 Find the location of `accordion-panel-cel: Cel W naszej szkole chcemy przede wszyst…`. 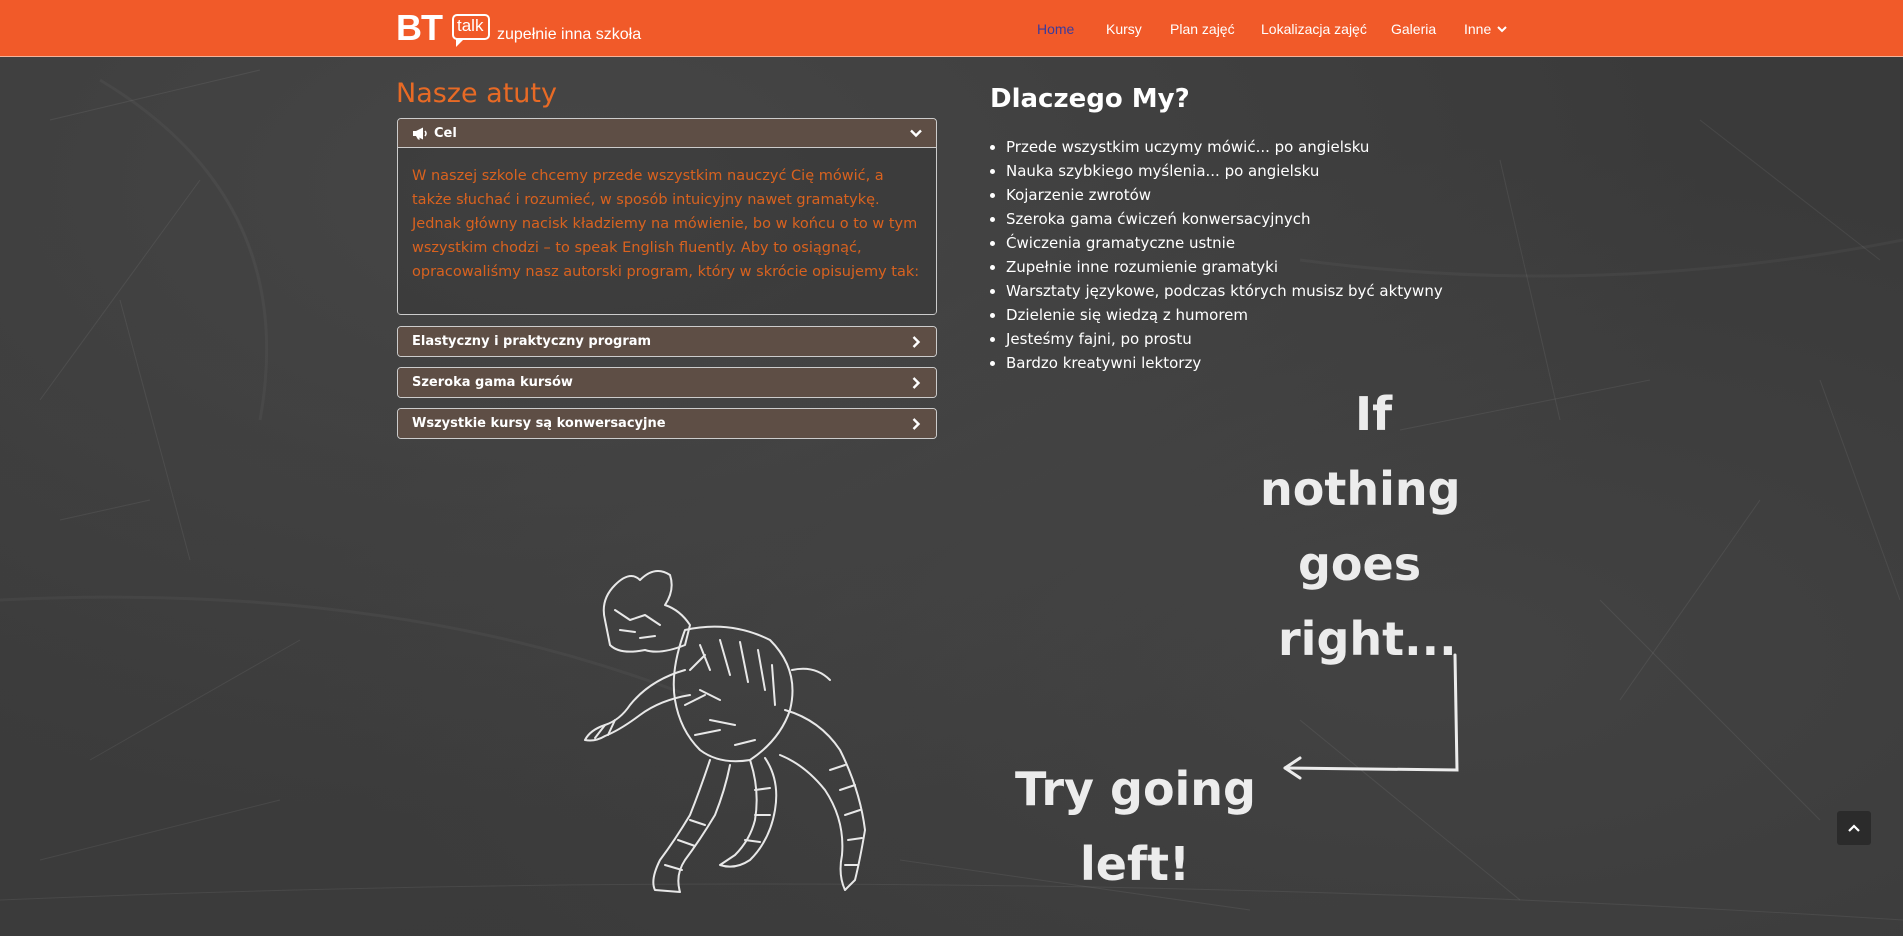

accordion-panel-cel: Cel W naszej szkole chcemy przede wszyst… is located at coordinates (667, 216).